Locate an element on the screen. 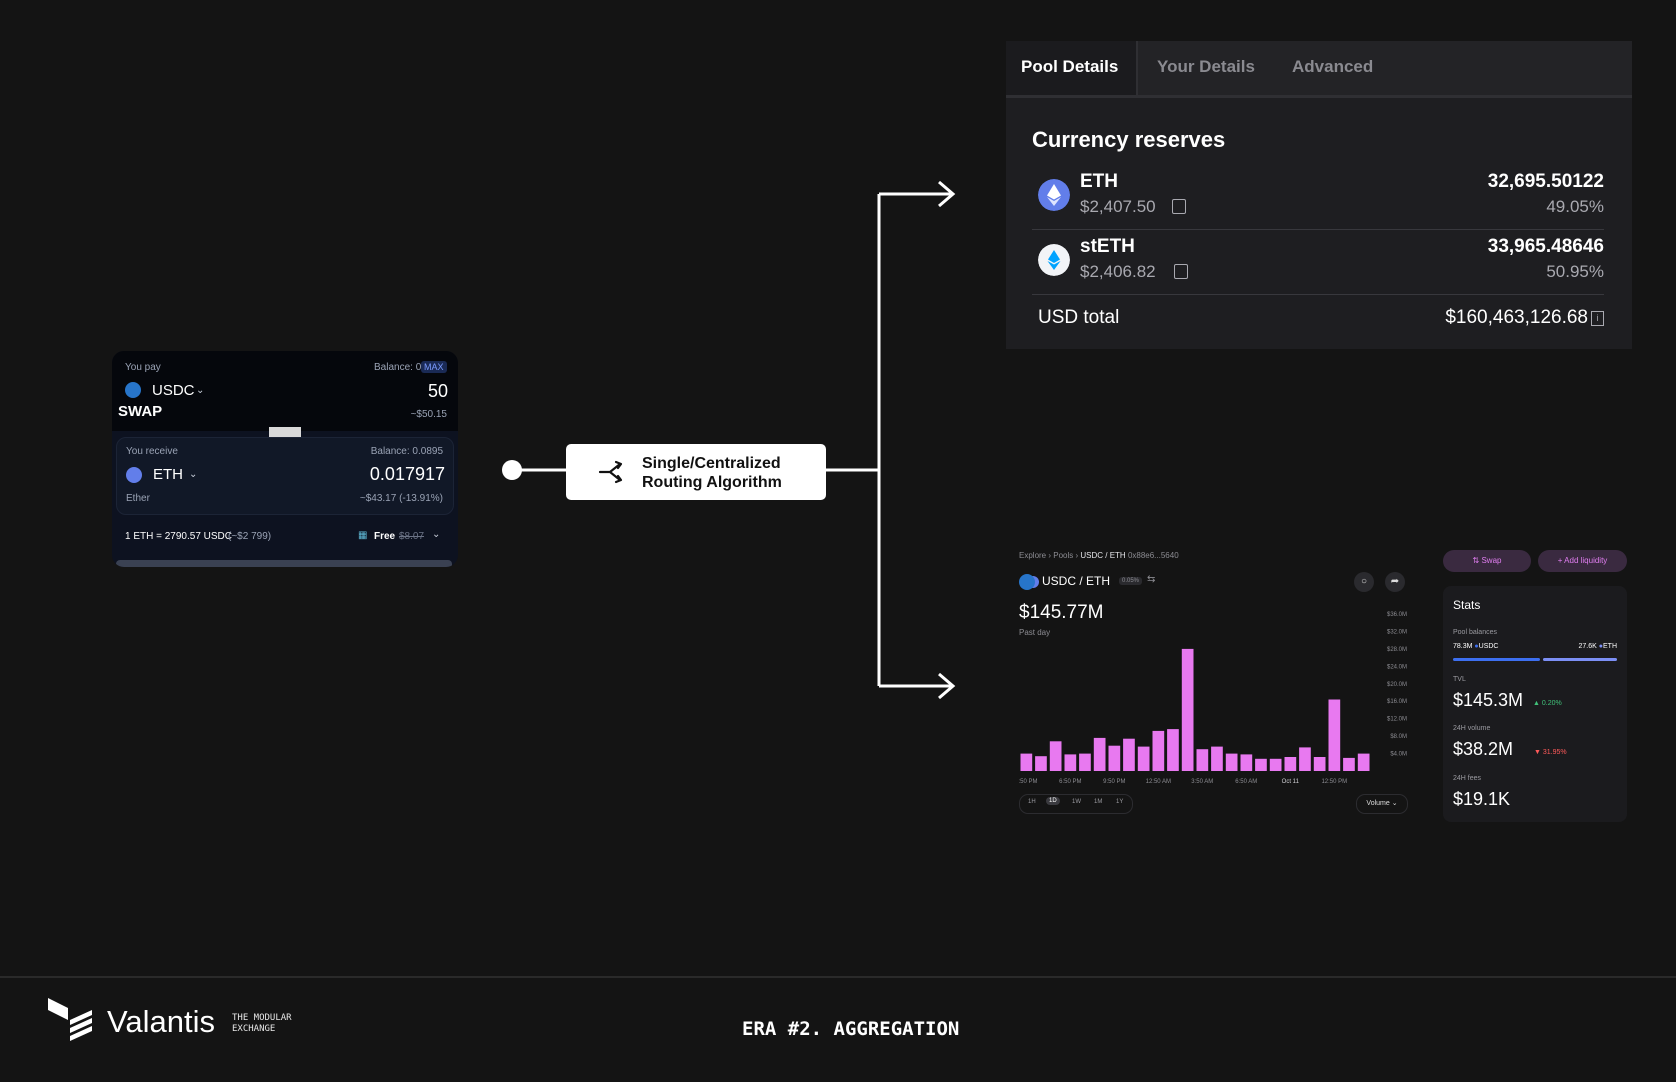 This screenshot has width=1676, height=1082. reserve-row-steth: stETH $2,406.82 33,965.48646 50.95% is located at coordinates (1318, 262).